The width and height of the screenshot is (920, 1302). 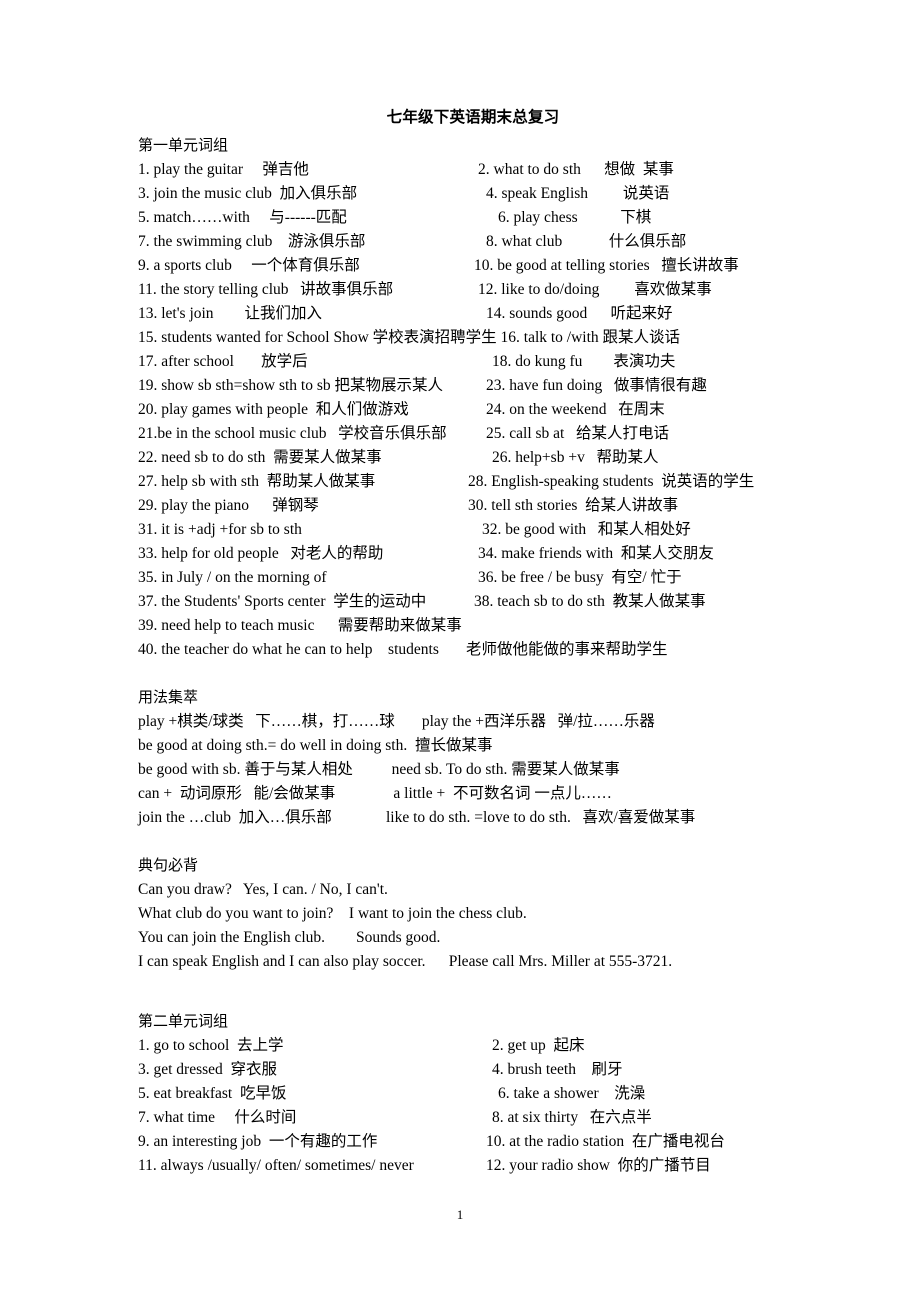 What do you see at coordinates (468, 218) in the screenshot?
I see `unit1-phrase-row: 5. match……with 与------匹配 6. play chess 下棋` at bounding box center [468, 218].